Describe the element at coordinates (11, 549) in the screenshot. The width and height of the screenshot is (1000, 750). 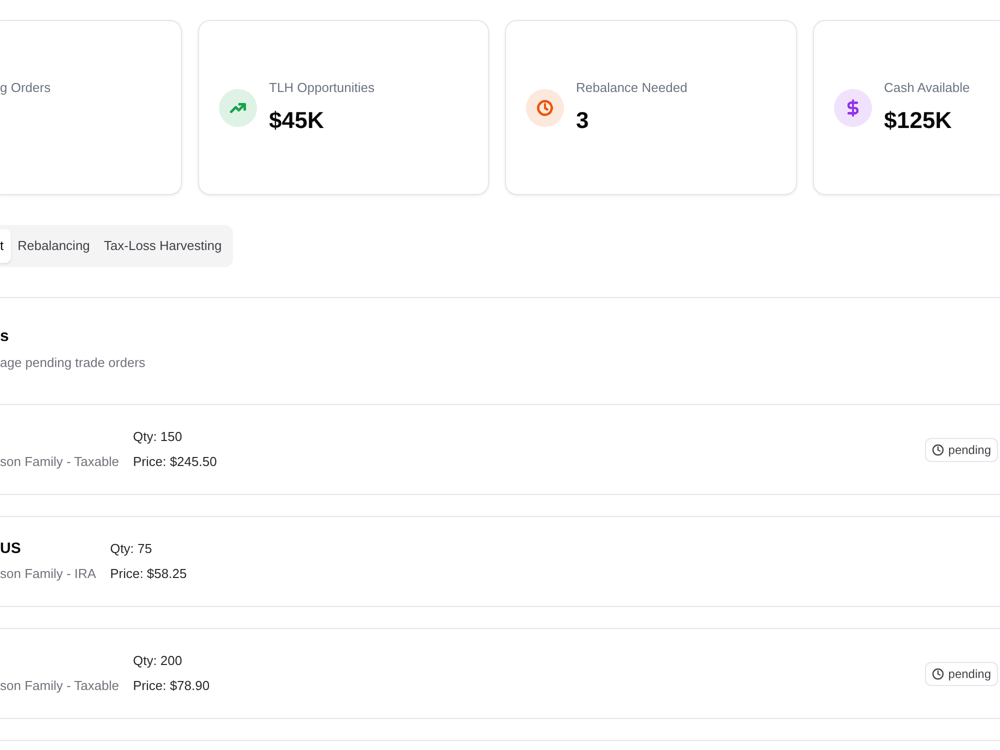
I see `ticker-symbol: US` at that location.